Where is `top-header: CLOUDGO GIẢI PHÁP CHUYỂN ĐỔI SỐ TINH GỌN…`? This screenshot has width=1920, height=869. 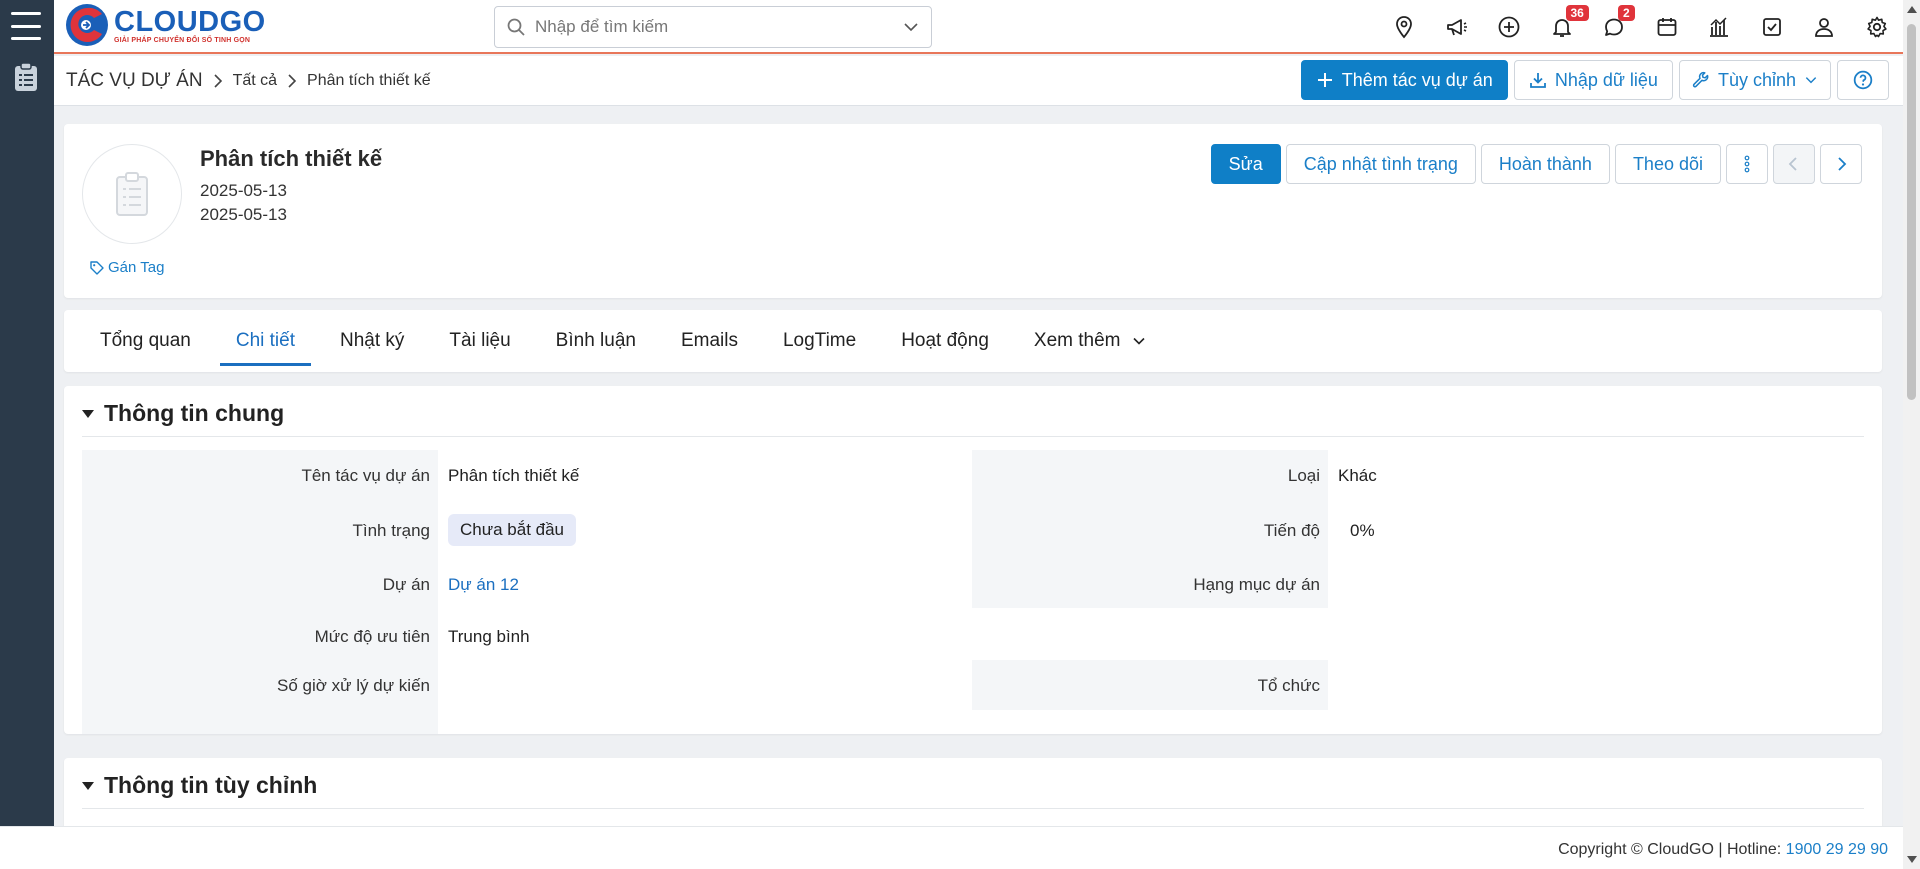 top-header: CLOUDGO GIẢI PHÁP CHUYỂN ĐỔI SỐ TINH GỌN… is located at coordinates (978, 27).